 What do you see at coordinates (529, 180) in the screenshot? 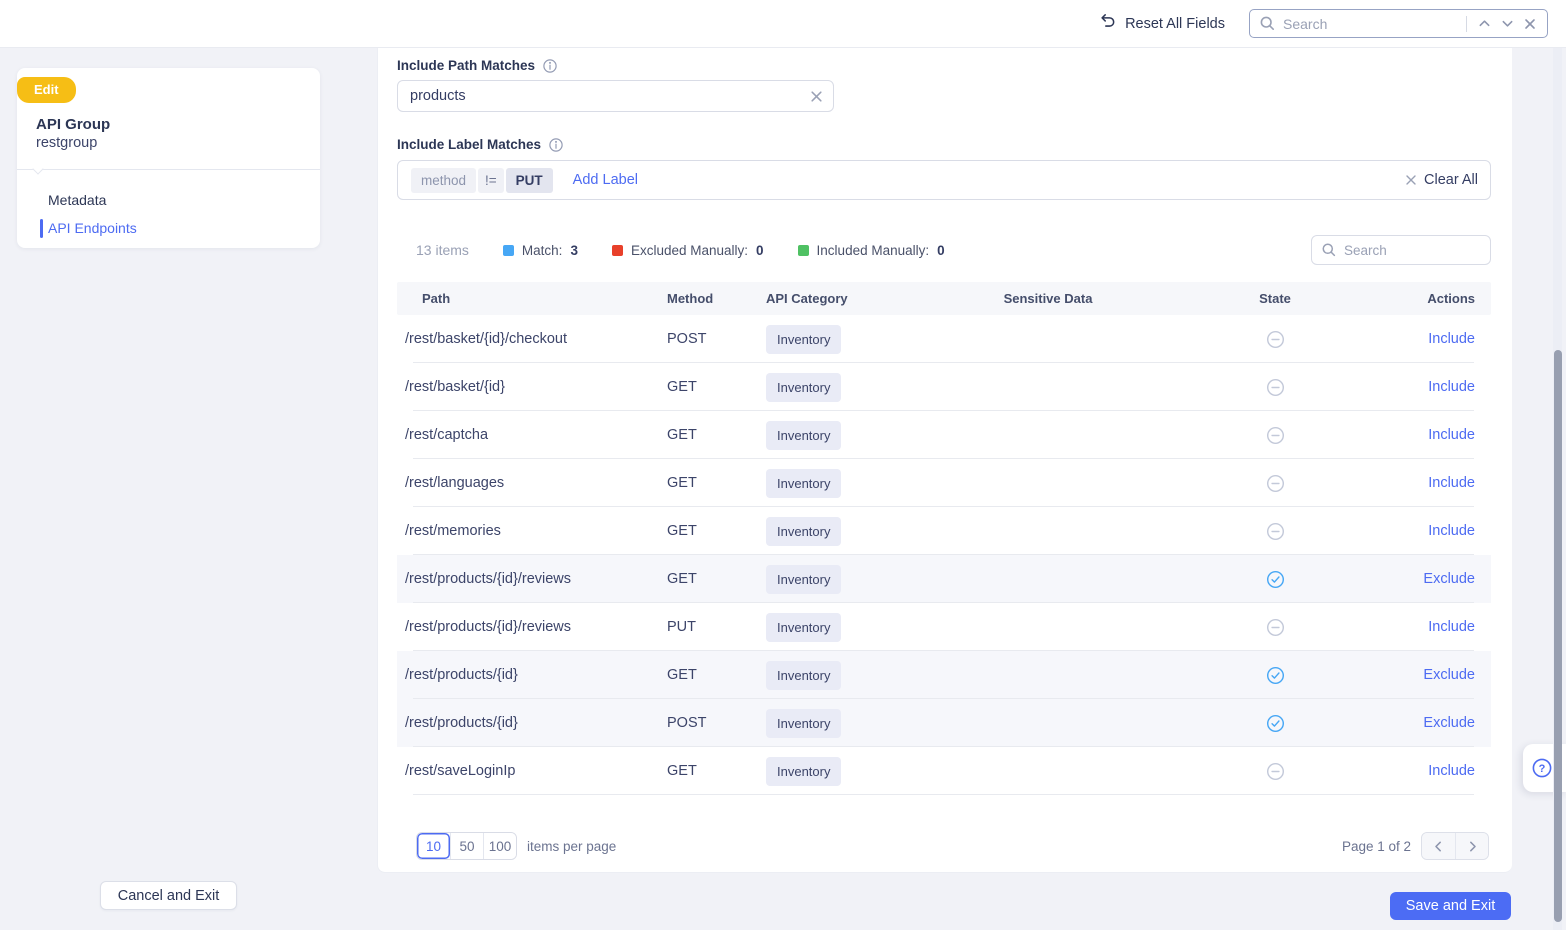
I see `chip-value: PUT` at bounding box center [529, 180].